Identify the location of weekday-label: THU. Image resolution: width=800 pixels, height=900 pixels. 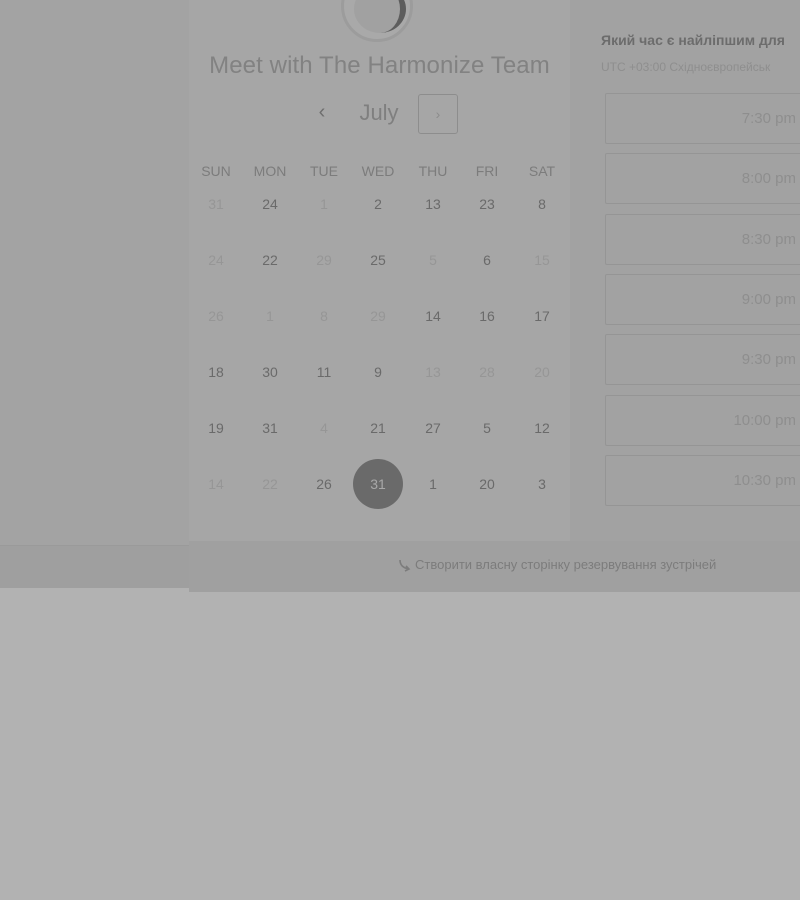
(433, 171).